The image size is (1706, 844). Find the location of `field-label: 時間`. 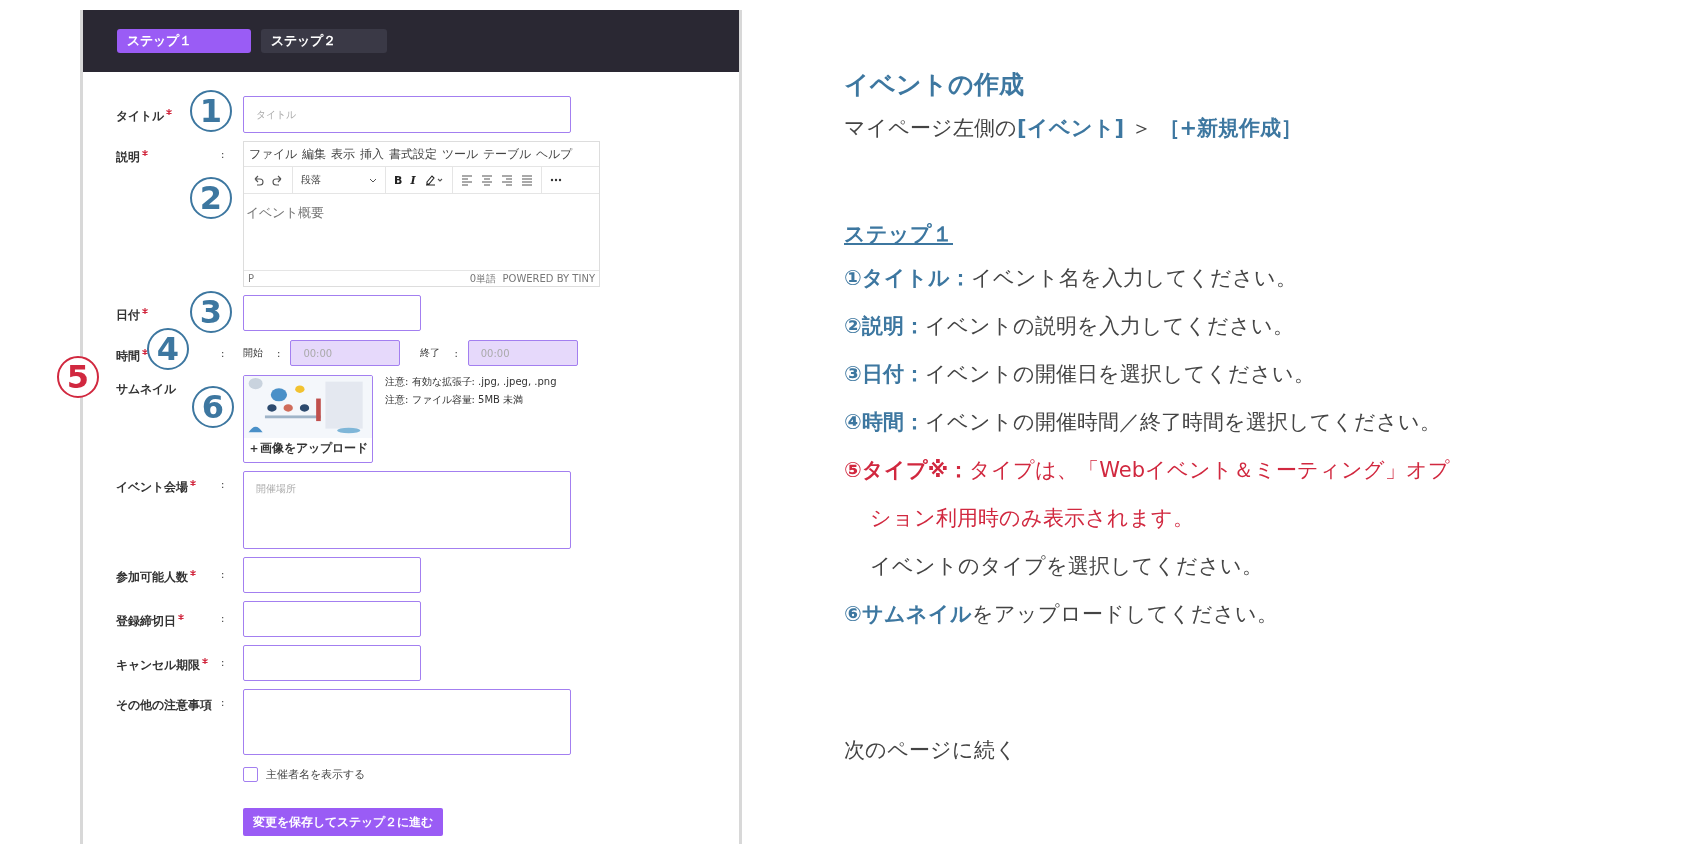

field-label: 時間 is located at coordinates (128, 356).